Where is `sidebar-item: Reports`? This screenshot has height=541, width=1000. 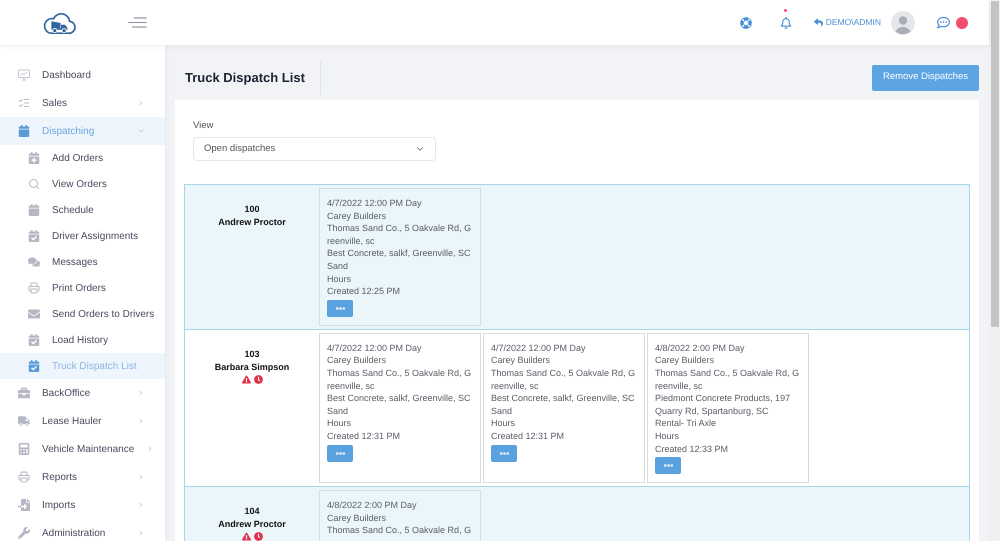
sidebar-item: Reports is located at coordinates (82, 477).